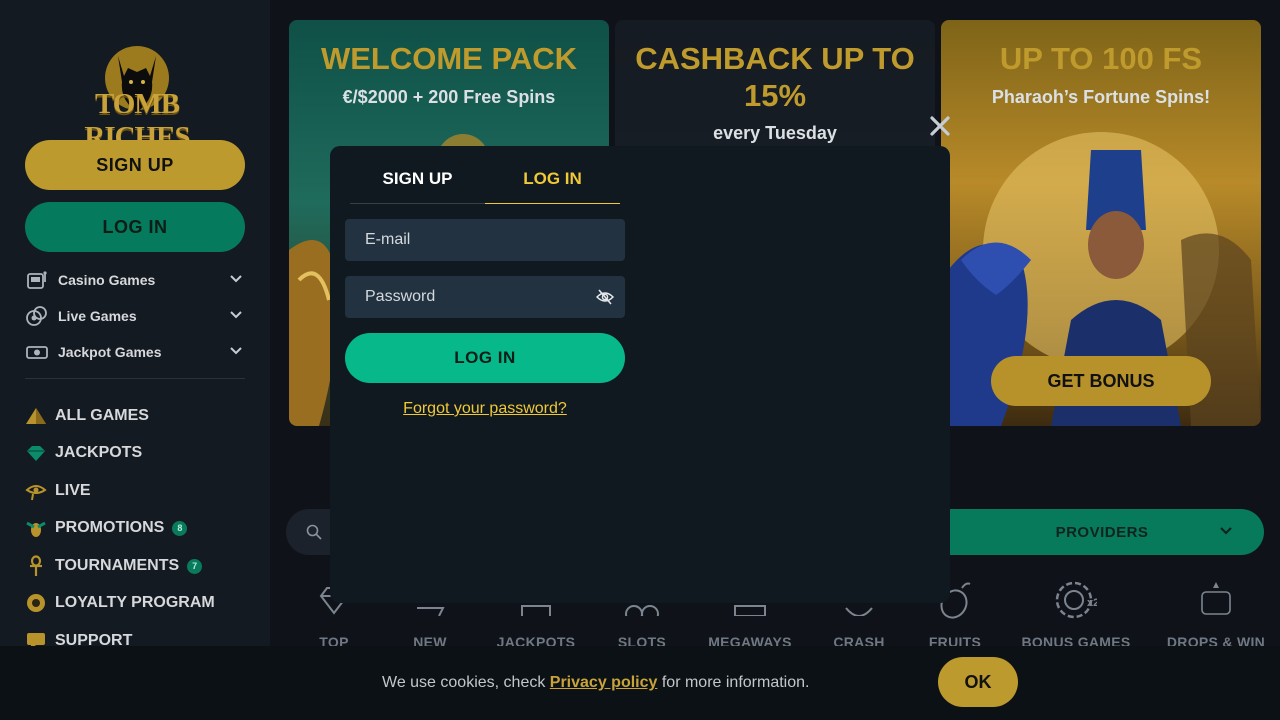 This screenshot has width=1280, height=720. Describe the element at coordinates (485, 297) in the screenshot. I see `password-field` at that location.